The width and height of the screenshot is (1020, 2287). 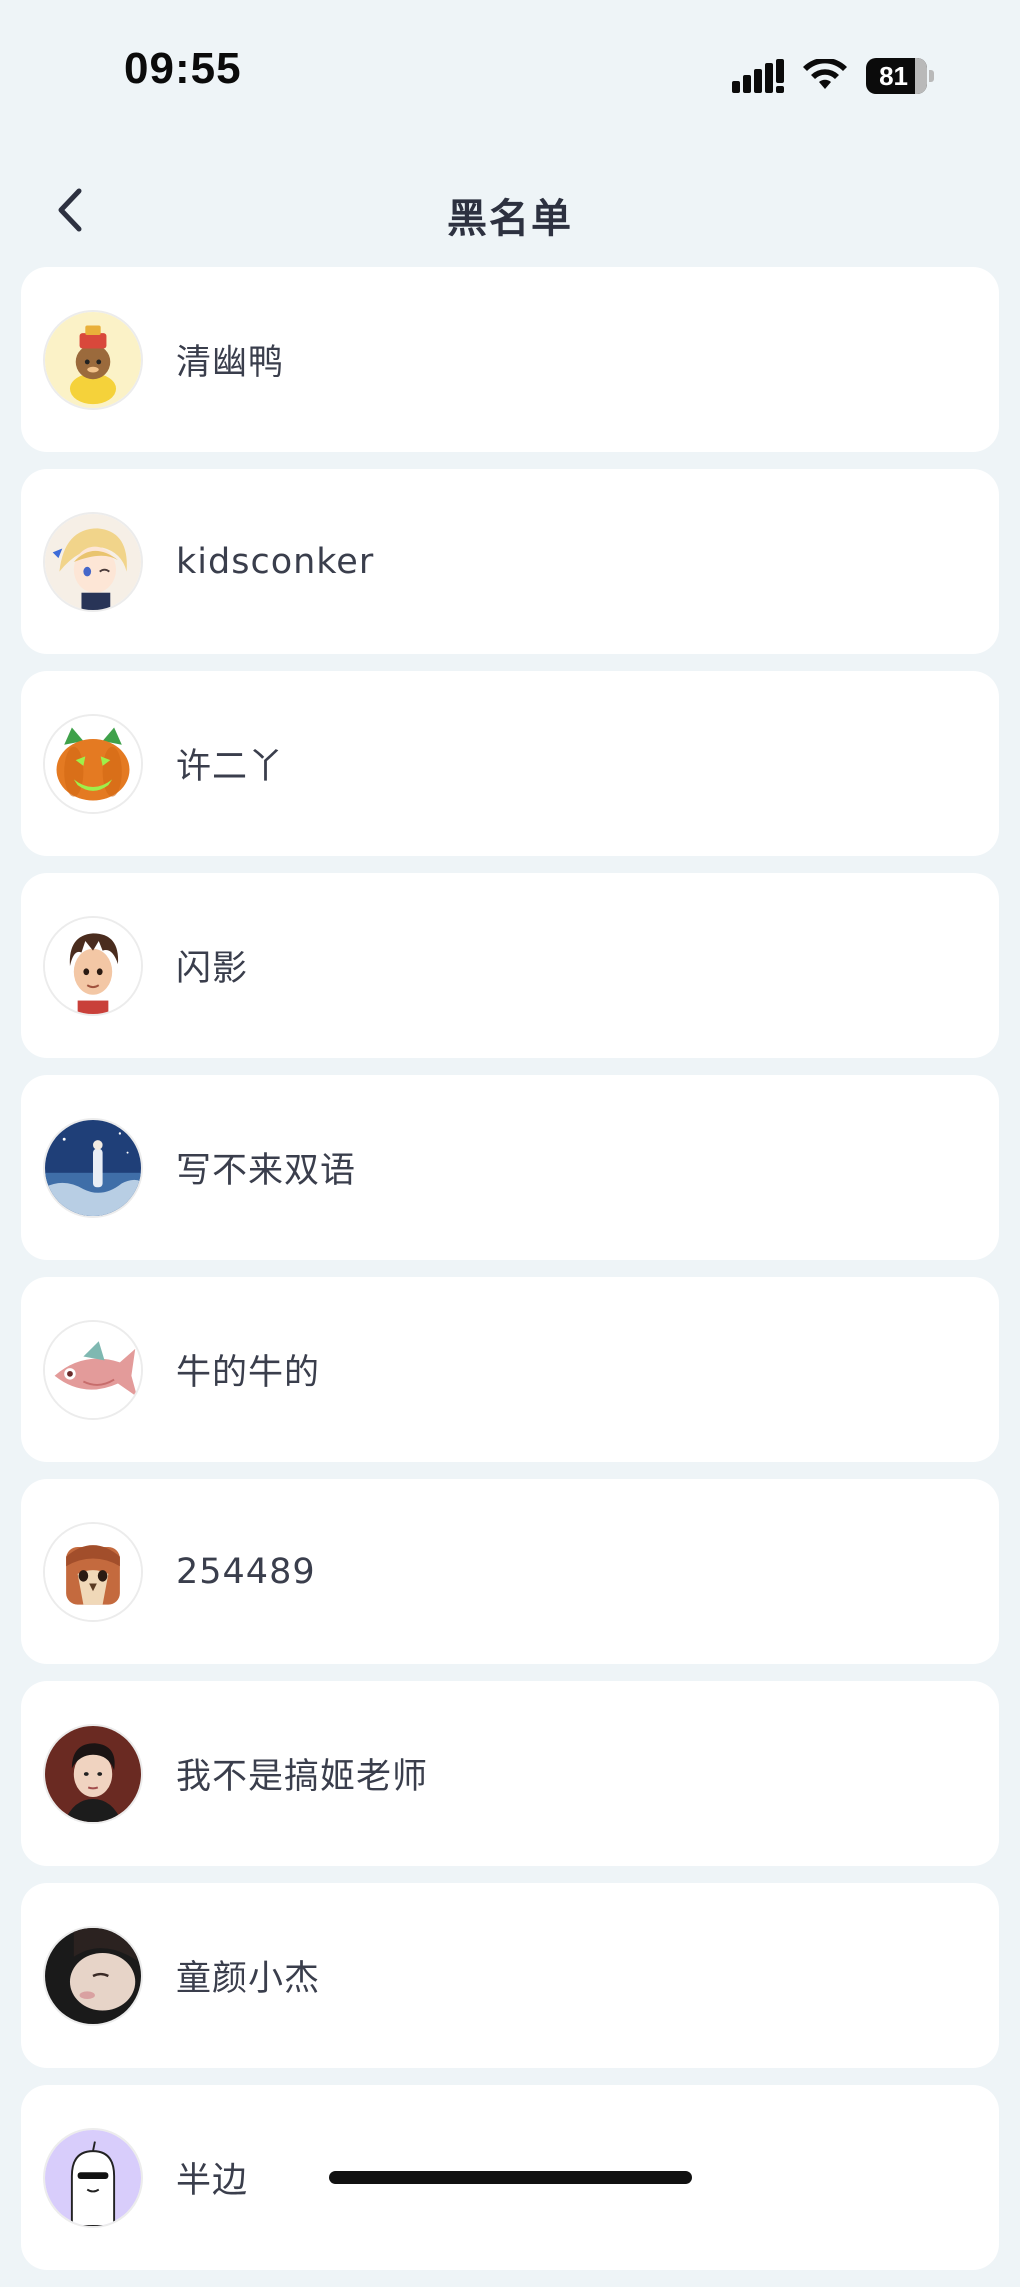 I want to click on owl-avatar, so click(x=93, y=1571).